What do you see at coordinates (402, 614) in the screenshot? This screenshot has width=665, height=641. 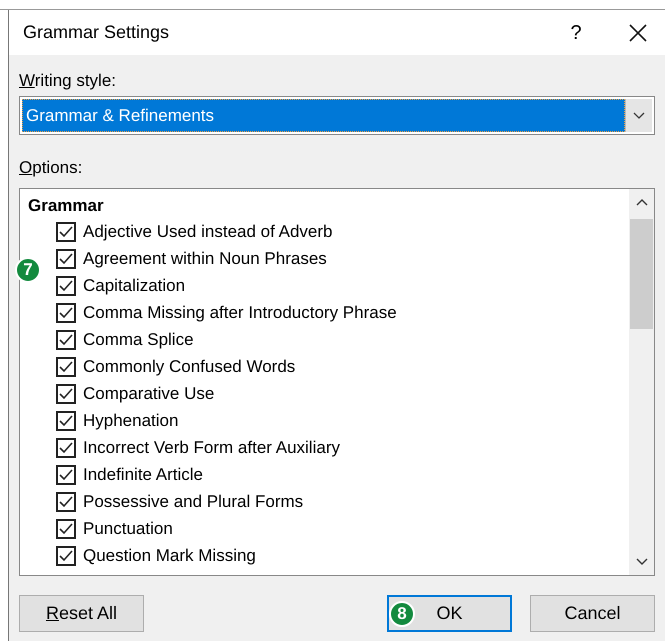 I see `step-badge: 8` at bounding box center [402, 614].